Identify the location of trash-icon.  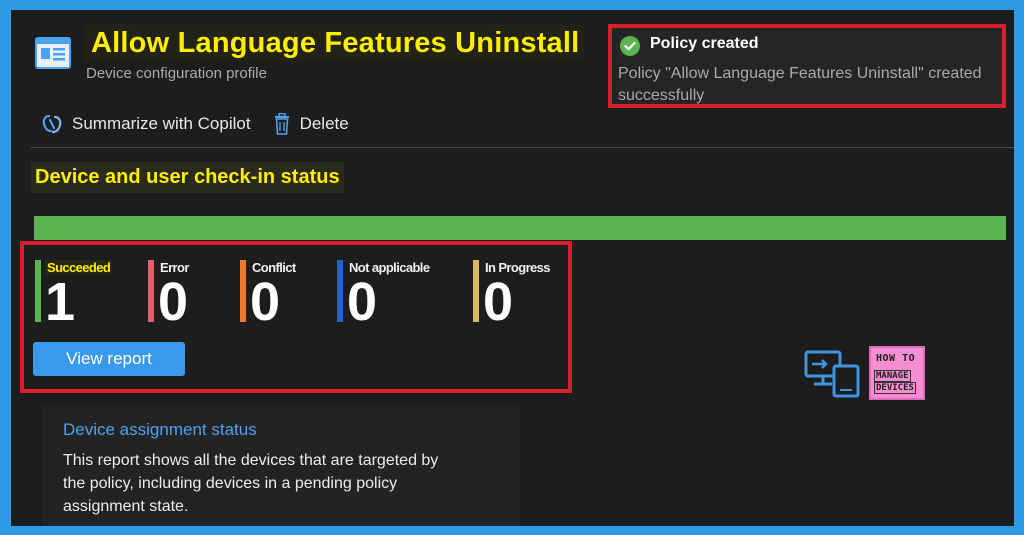
(281, 124).